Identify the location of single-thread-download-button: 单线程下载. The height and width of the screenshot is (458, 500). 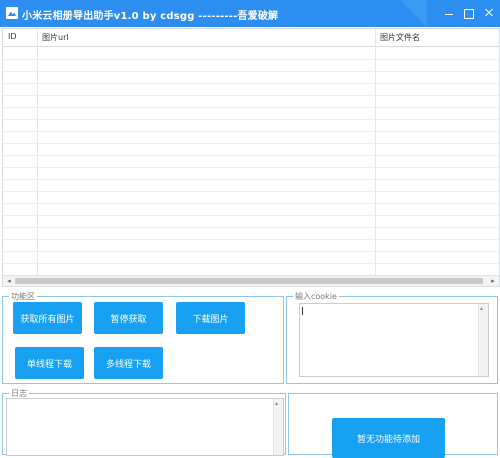
(49, 363).